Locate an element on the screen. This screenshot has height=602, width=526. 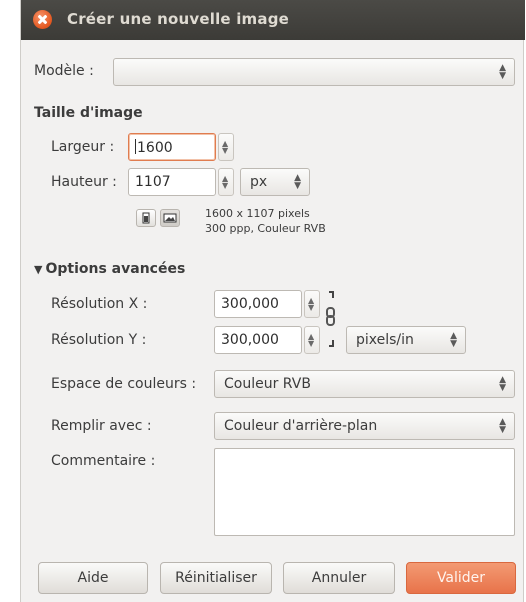
yres-value: 300,000 is located at coordinates (250, 340).